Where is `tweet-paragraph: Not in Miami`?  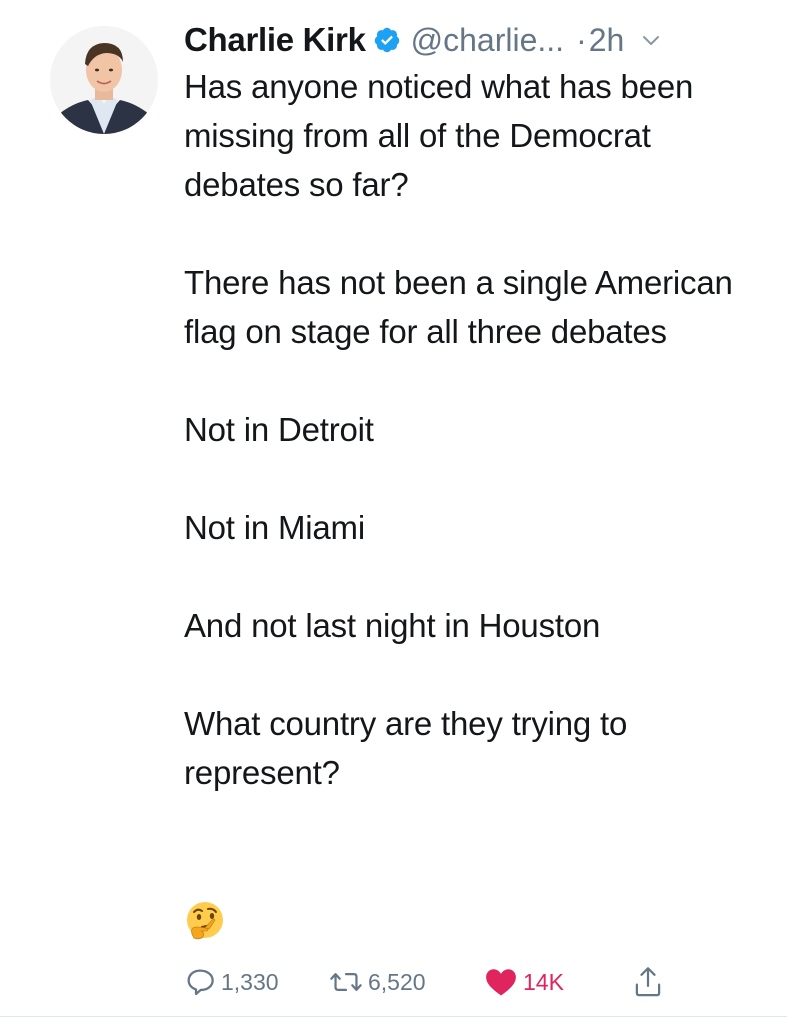
tweet-paragraph: Not in Miami is located at coordinates (274, 527).